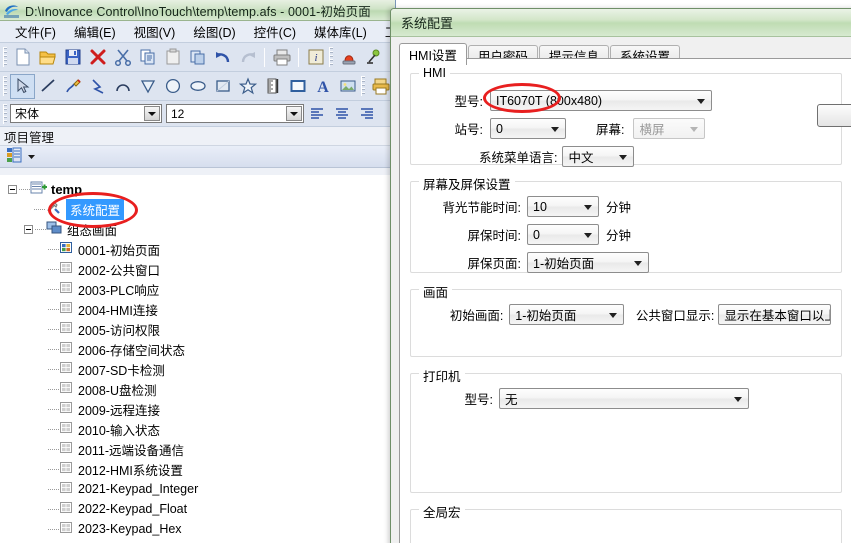 Image resolution: width=851 pixels, height=543 pixels. Describe the element at coordinates (247, 57) in the screenshot. I see `redo-icon` at that location.